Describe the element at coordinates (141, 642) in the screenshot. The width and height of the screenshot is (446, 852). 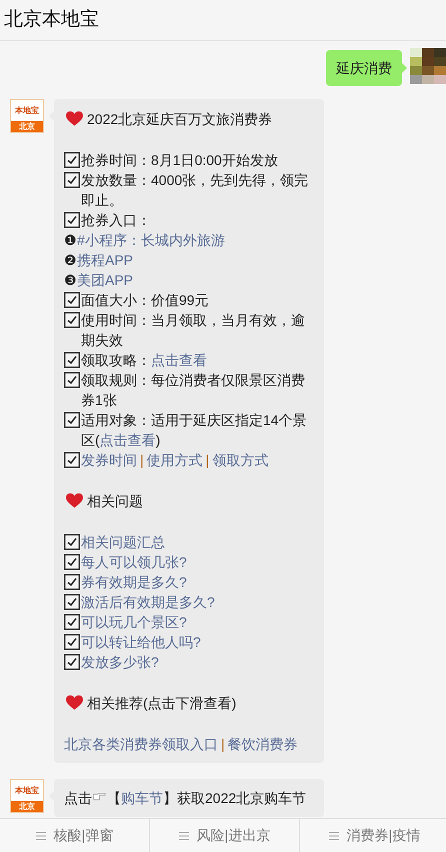
I see `link: 可以转让给他人吗?` at that location.